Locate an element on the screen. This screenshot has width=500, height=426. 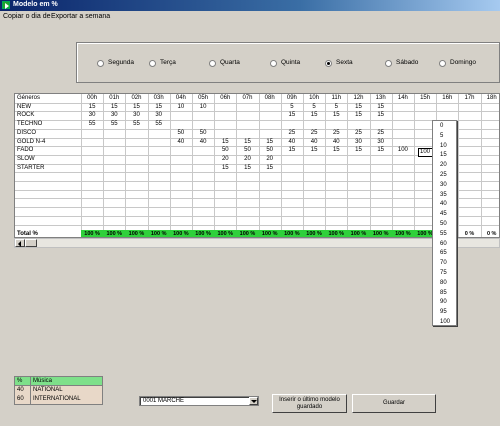
menu-copy-day: Copiar o dia de is located at coordinates (26, 16).